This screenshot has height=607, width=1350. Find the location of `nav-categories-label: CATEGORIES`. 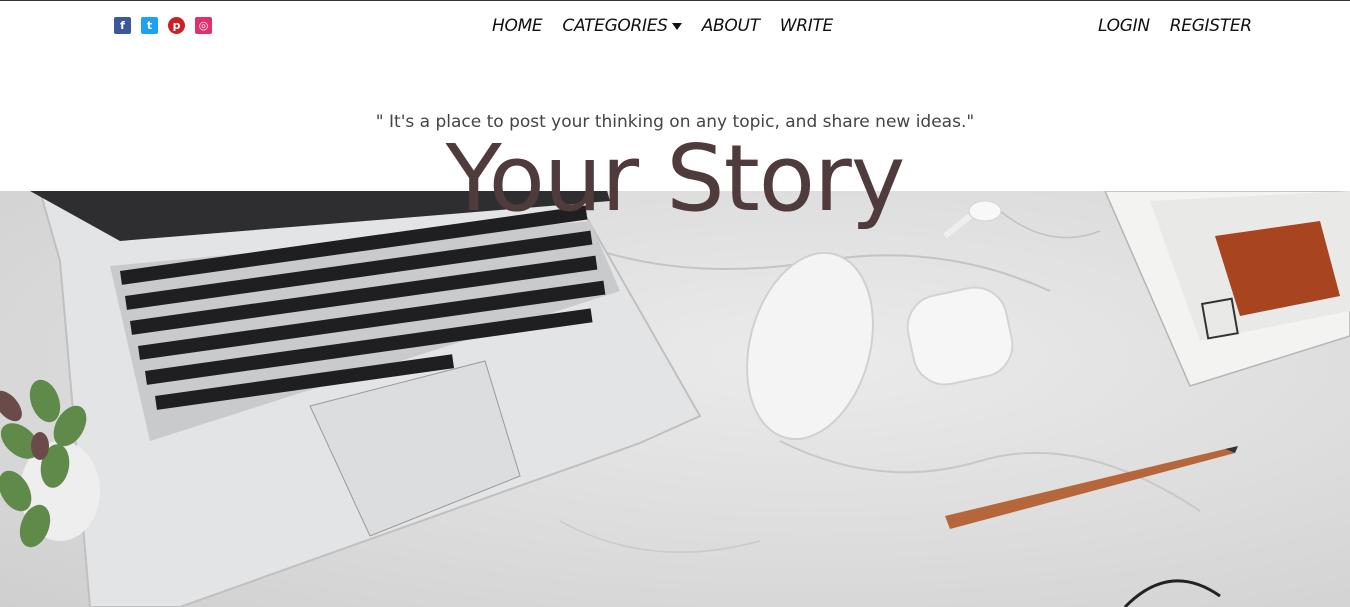

nav-categories-label: CATEGORIES is located at coordinates (615, 26).